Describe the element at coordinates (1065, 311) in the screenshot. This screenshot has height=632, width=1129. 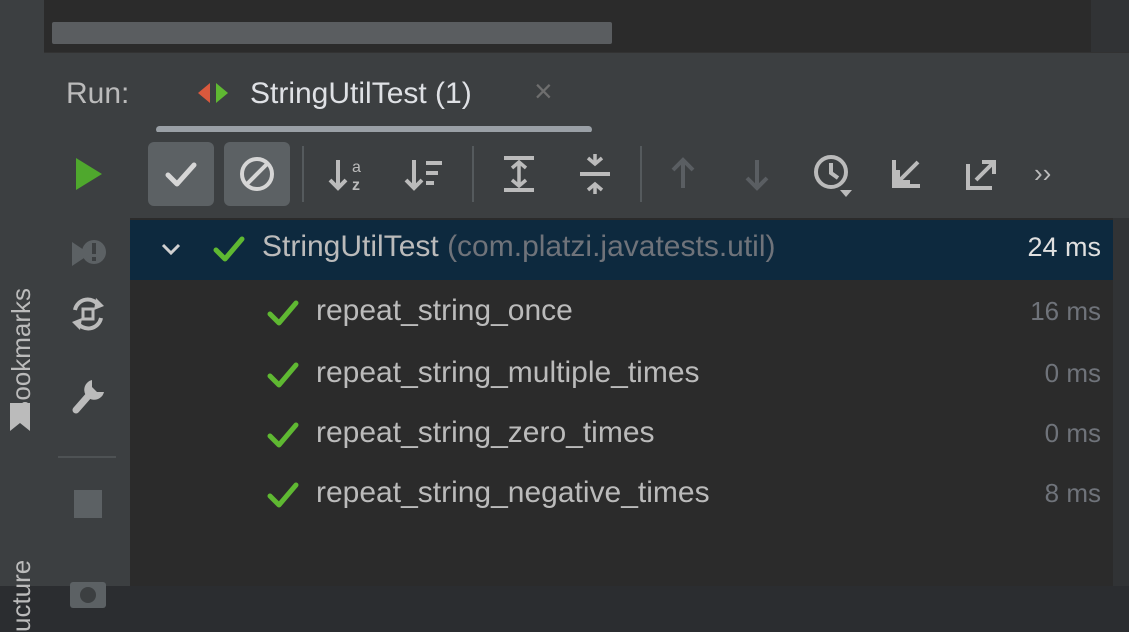
I see `test-case-duration: 16 ms` at that location.